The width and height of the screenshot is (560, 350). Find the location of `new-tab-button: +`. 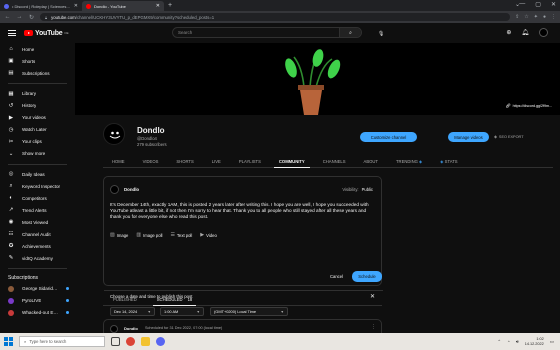

new-tab-button: + is located at coordinates (170, 6).